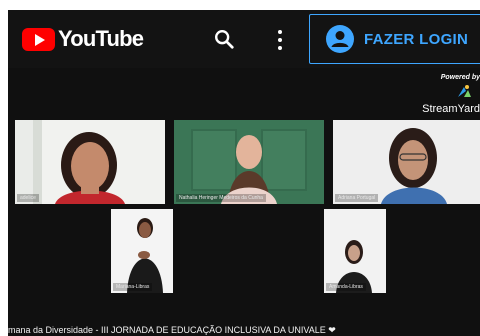 The image size is (480, 336). I want to click on participant-tile-adelice: adelice, so click(90, 162).